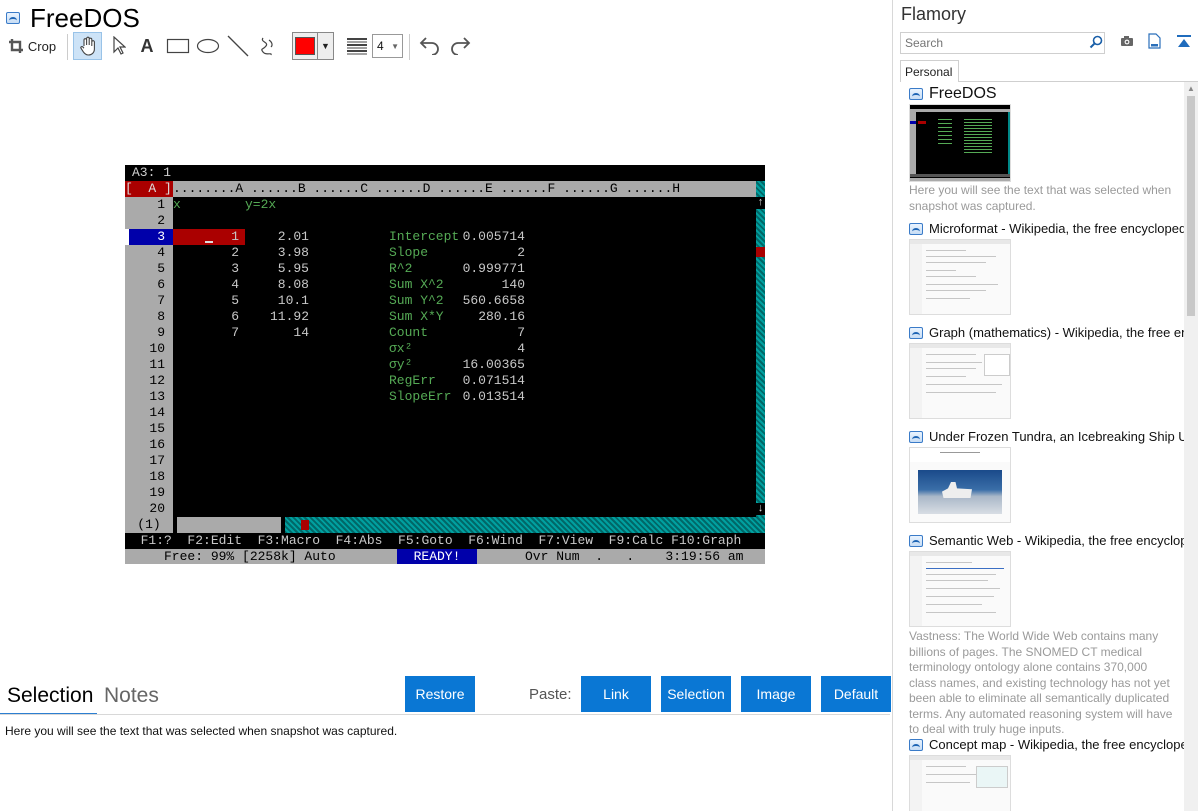  Describe the element at coordinates (161, 252) in the screenshot. I see `row-number: 4` at that location.